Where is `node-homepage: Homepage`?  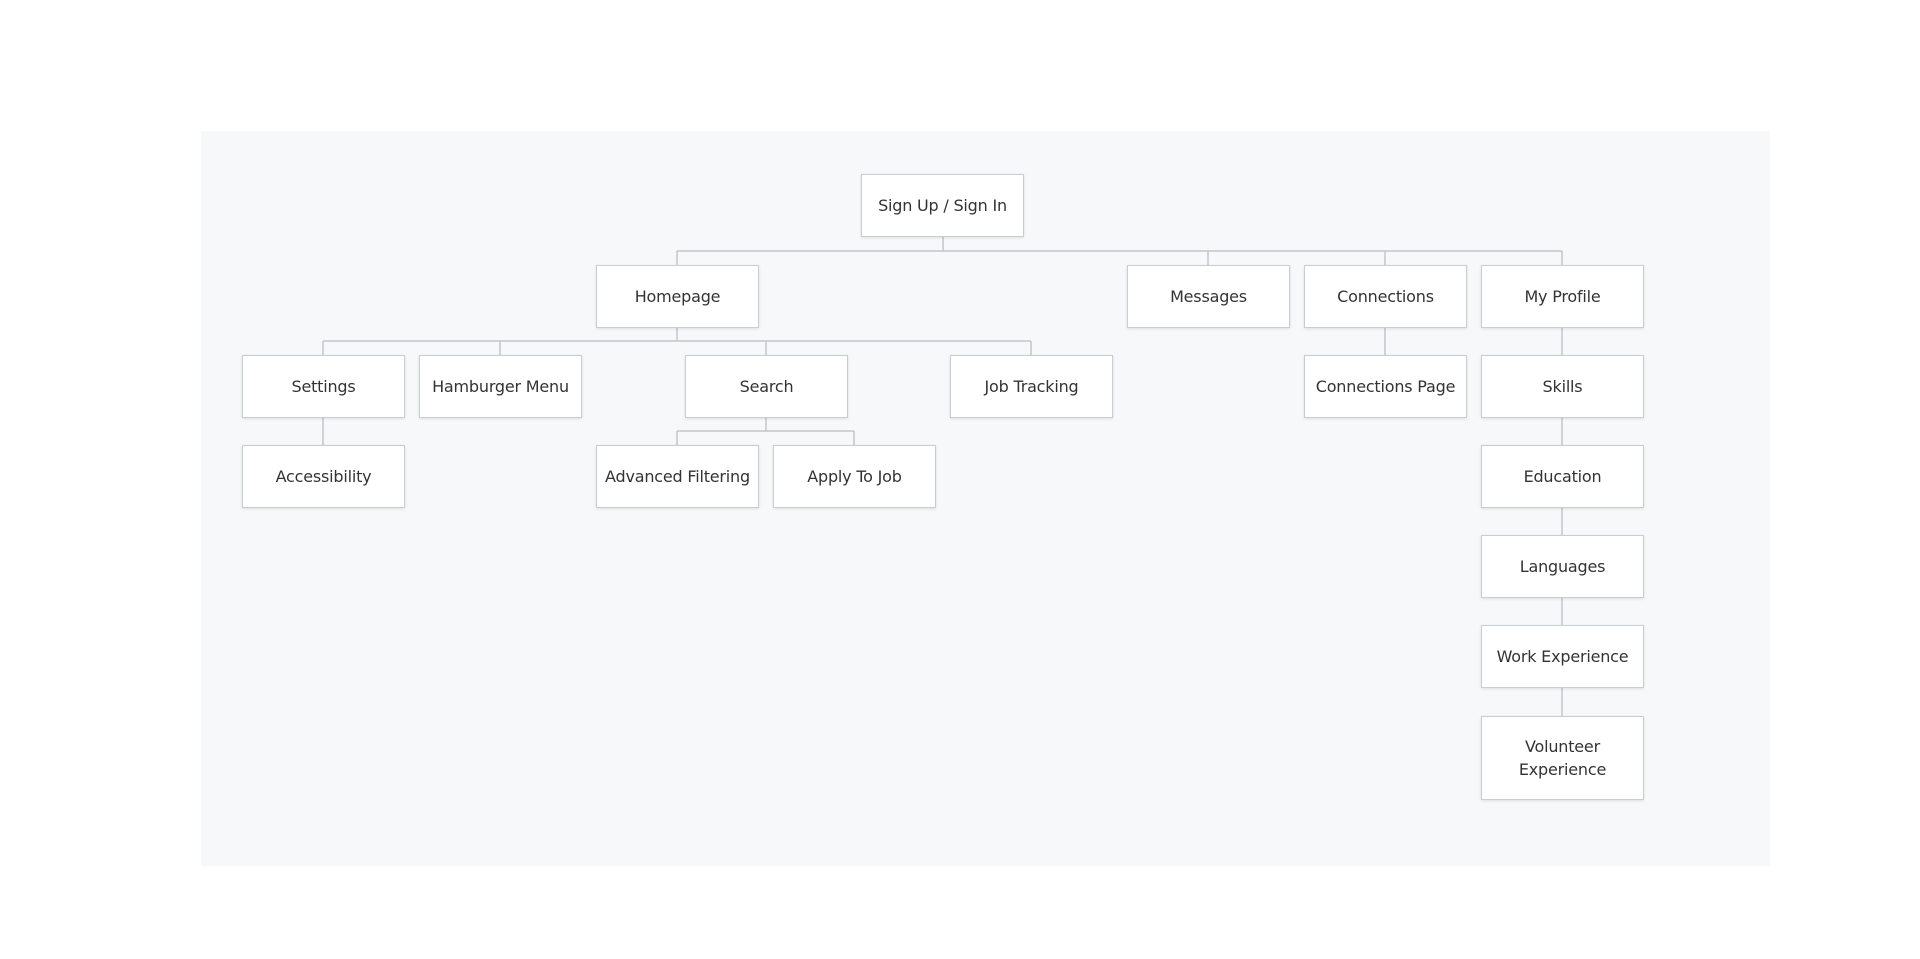
node-homepage: Homepage is located at coordinates (677, 296).